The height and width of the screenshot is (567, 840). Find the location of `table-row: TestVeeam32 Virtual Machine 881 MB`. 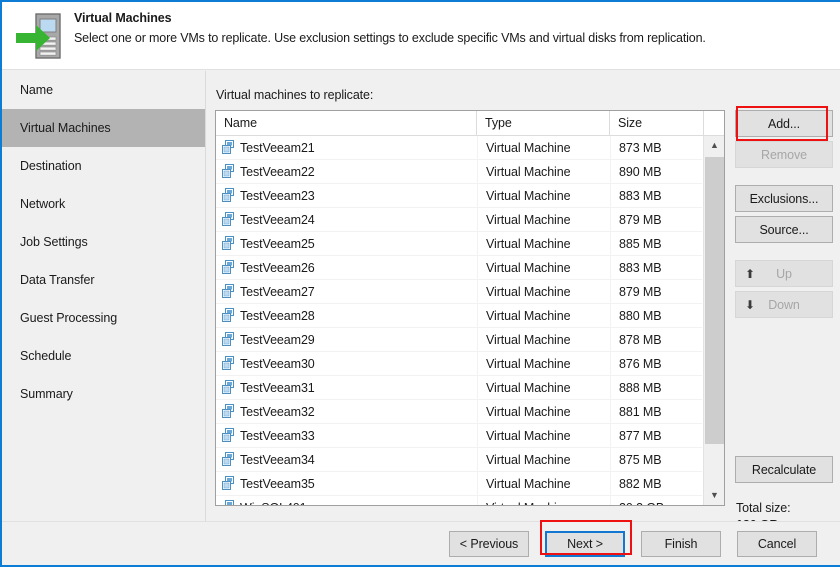

table-row: TestVeeam32 Virtual Machine 881 MB is located at coordinates (459, 412).